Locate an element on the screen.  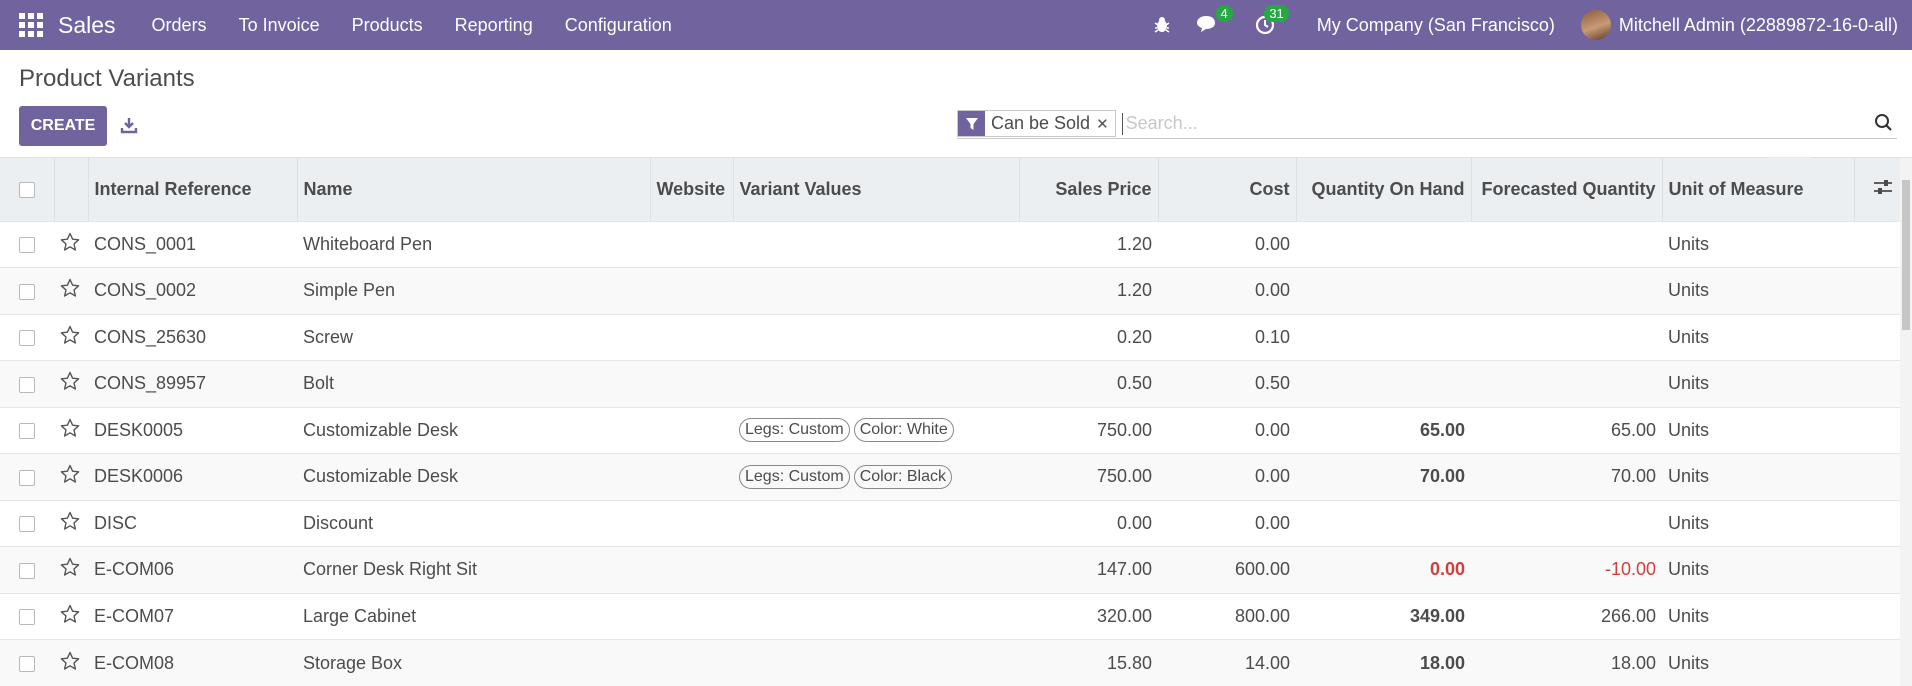
list-scrollbar is located at coordinates (1906, 422).